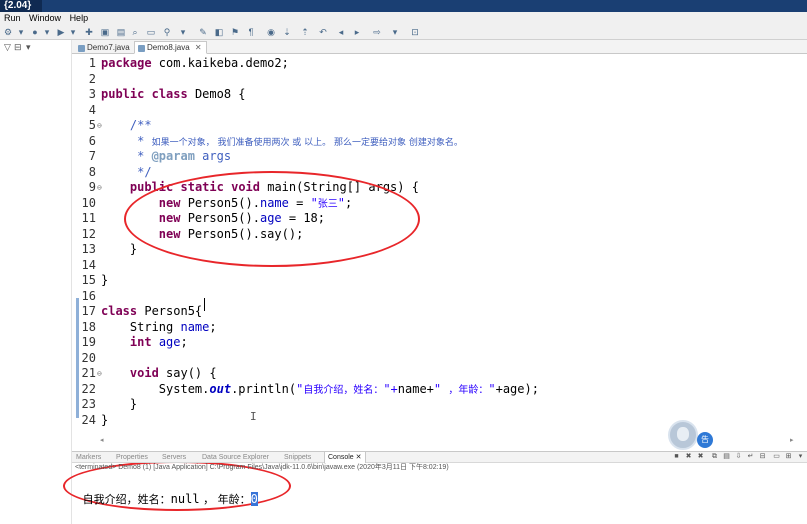 This screenshot has width=807, height=524. Describe the element at coordinates (219, 32) in the screenshot. I see `toggle-icon: ◧` at that location.